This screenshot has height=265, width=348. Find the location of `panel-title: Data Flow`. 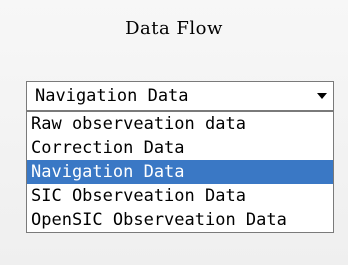

panel-title: Data Flow is located at coordinates (174, 28).